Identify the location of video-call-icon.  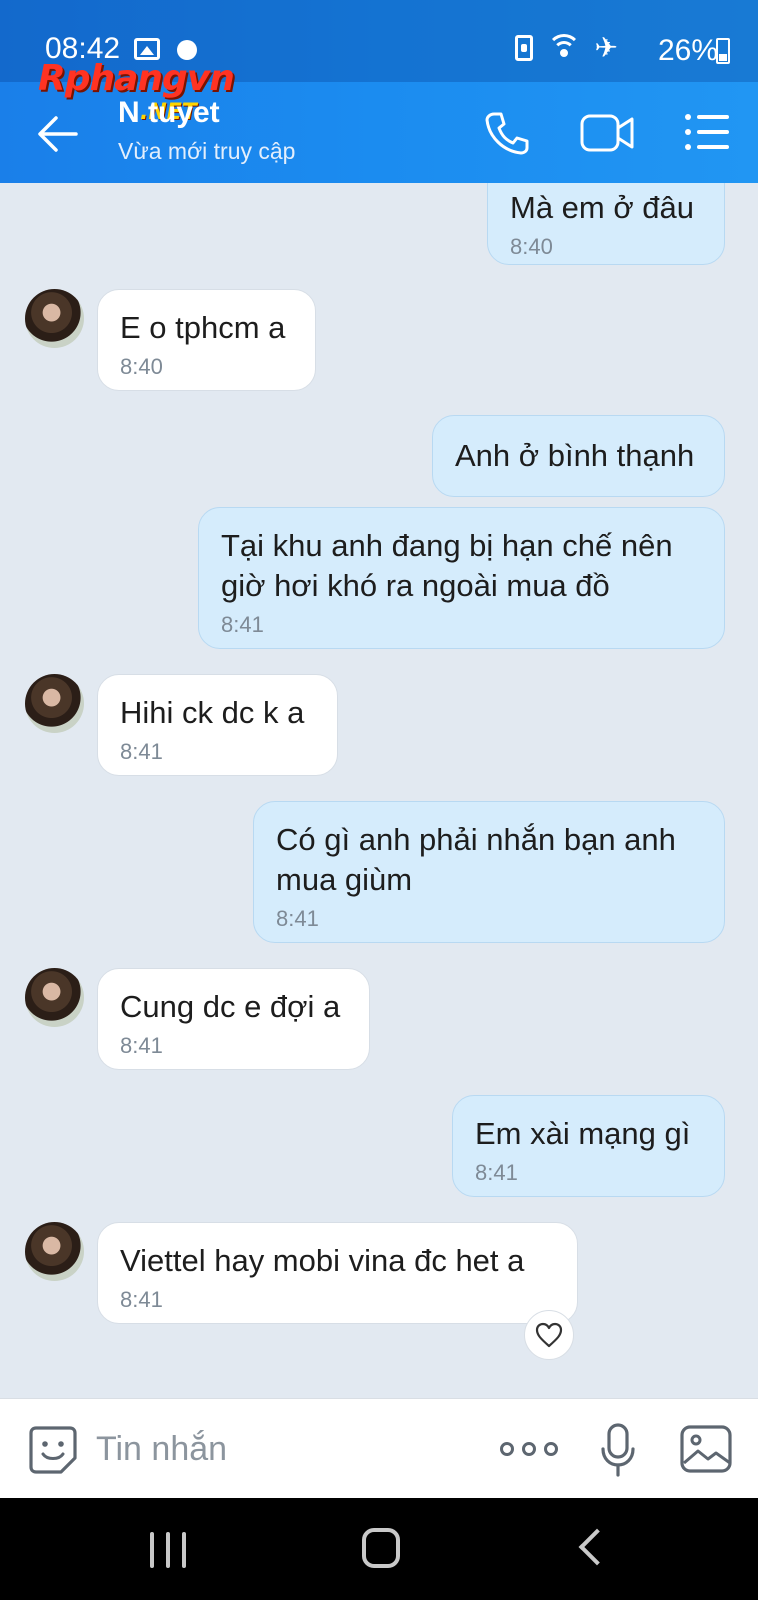
(608, 133).